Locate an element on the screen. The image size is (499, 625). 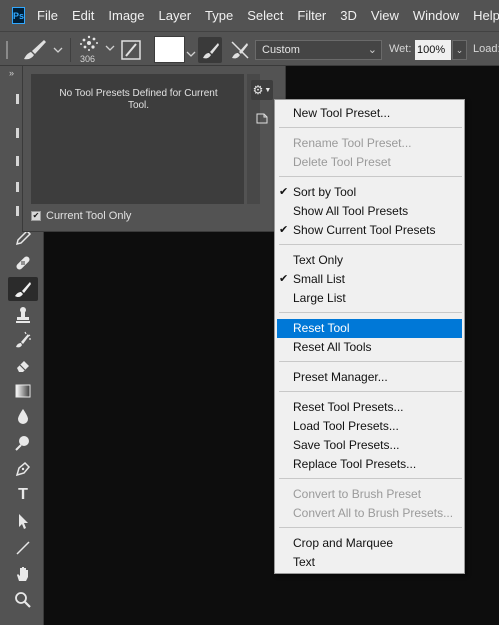
photoshop-logo-icon: Ps is located at coordinates (19, 15).